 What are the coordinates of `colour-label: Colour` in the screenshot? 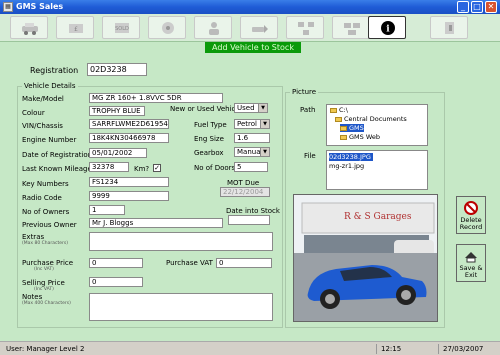 It's located at (33, 113).